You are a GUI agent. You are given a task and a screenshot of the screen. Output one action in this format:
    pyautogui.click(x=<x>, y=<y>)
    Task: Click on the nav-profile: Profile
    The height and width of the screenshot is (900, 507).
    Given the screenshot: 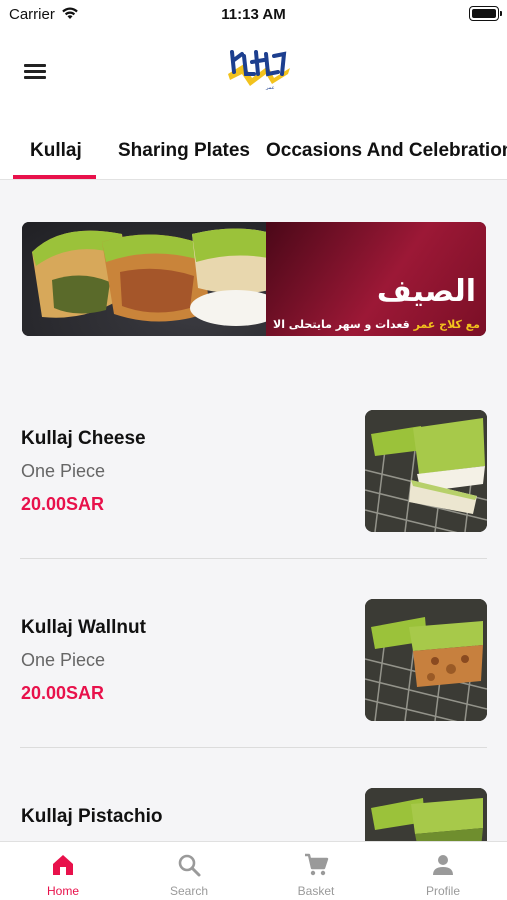 What is the action you would take?
    pyautogui.click(x=443, y=871)
    